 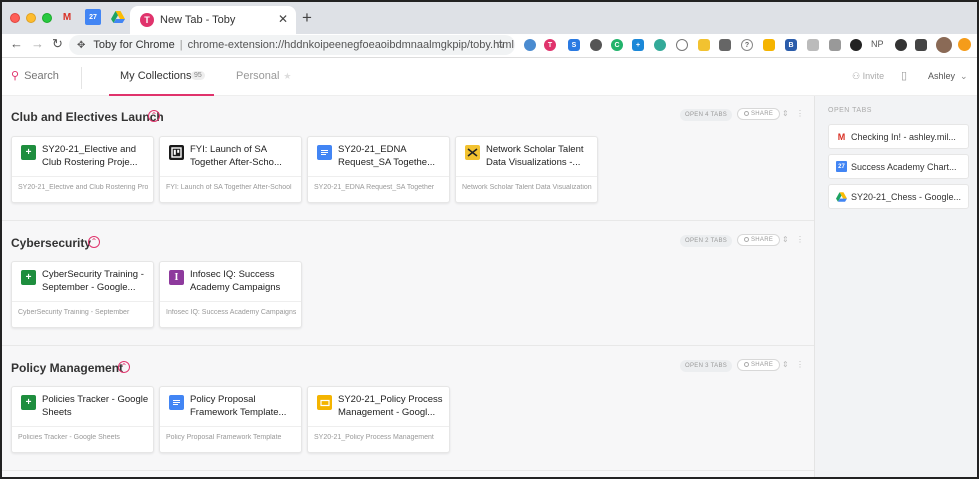 I want to click on bookmark-star-icon: ☆, so click(x=500, y=44).